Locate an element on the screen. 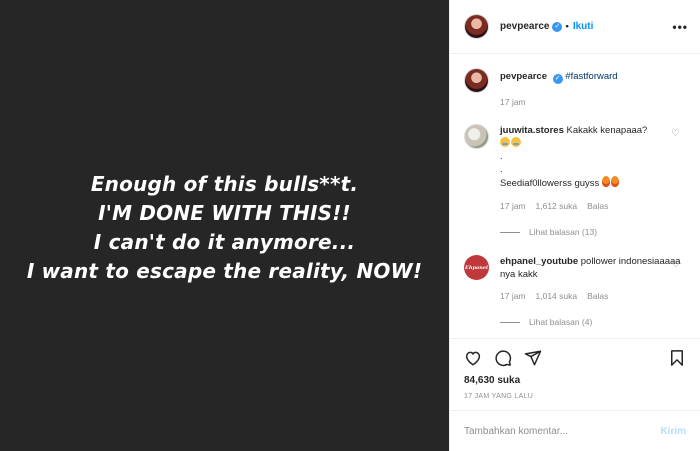 The height and width of the screenshot is (451, 700). comment-username: juuwita.stores is located at coordinates (532, 130).